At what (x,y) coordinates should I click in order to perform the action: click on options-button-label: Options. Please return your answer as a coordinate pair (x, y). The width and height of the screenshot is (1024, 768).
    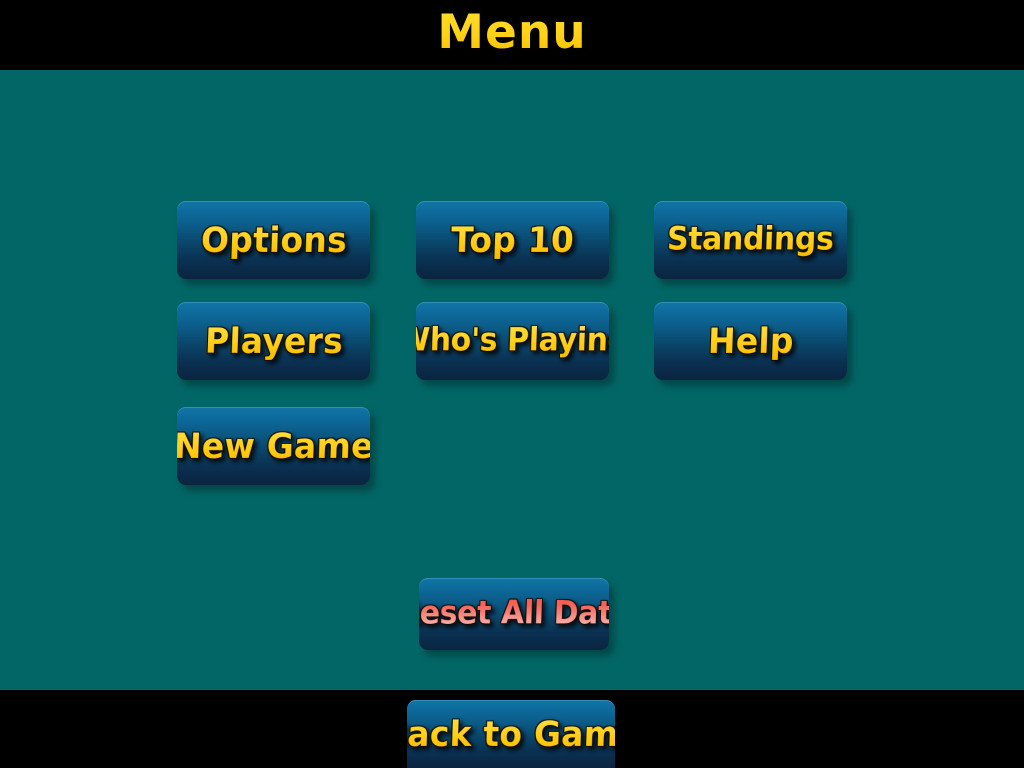
    Looking at the image, I should click on (273, 239).